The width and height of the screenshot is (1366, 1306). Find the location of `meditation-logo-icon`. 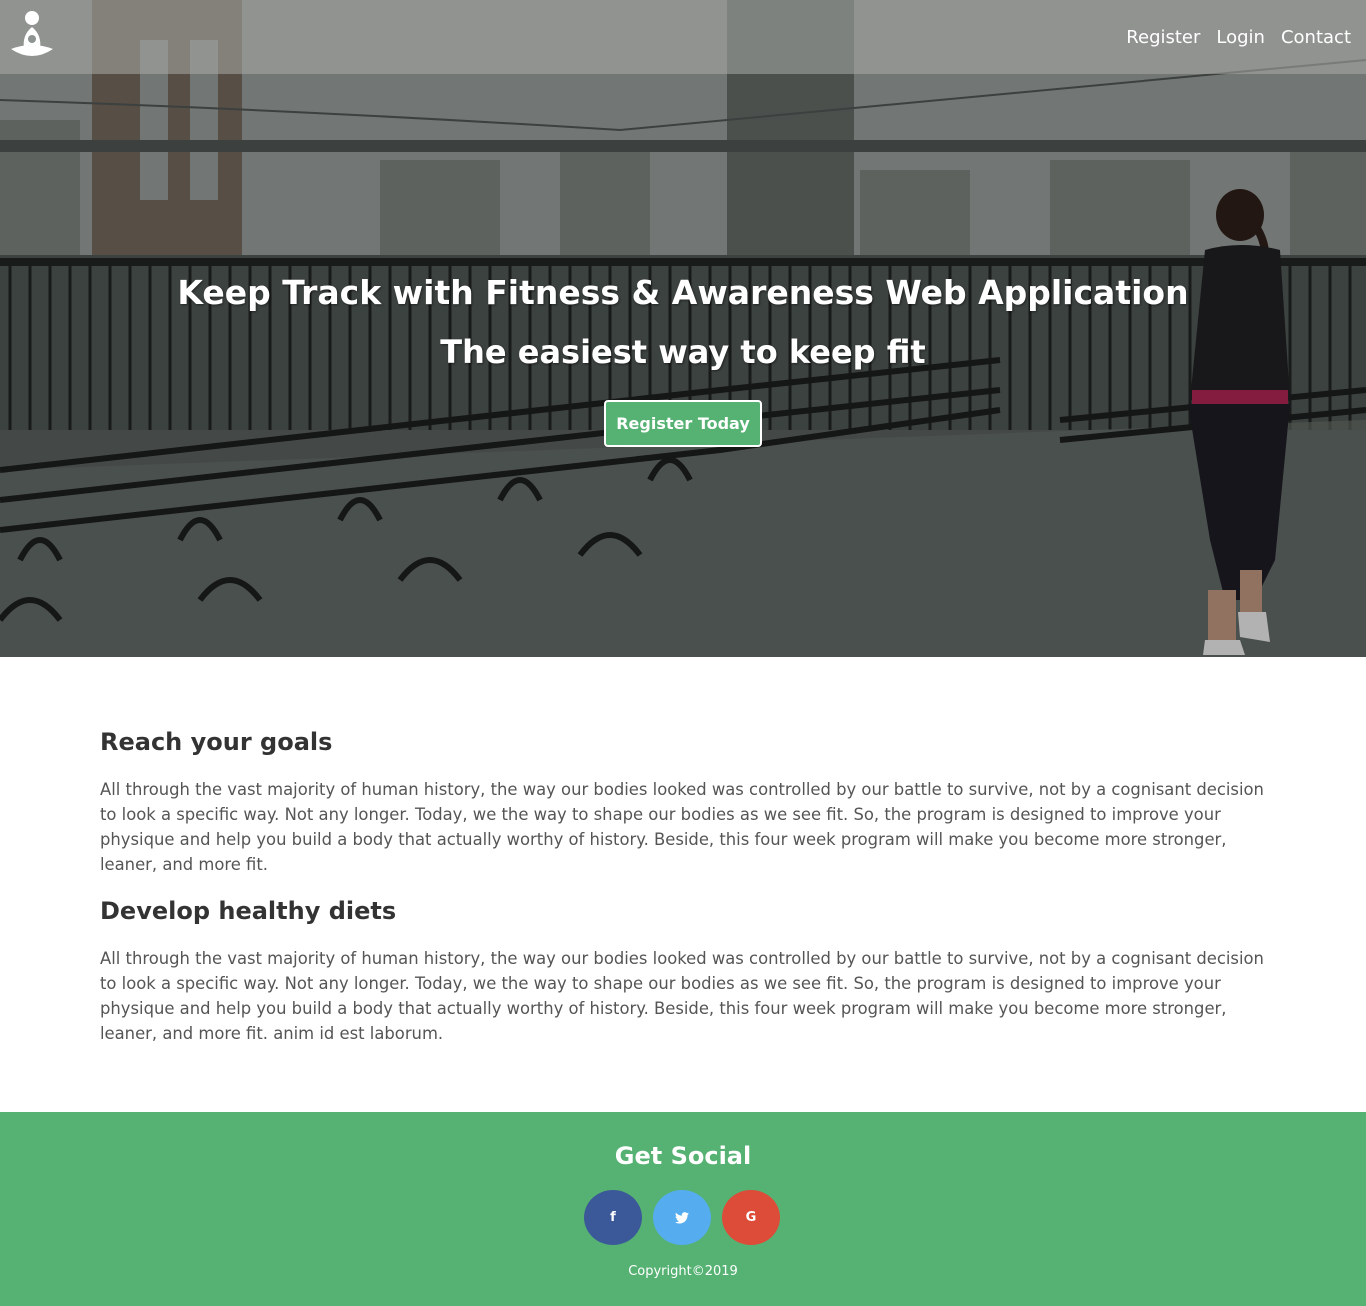

meditation-logo-icon is located at coordinates (32, 35).